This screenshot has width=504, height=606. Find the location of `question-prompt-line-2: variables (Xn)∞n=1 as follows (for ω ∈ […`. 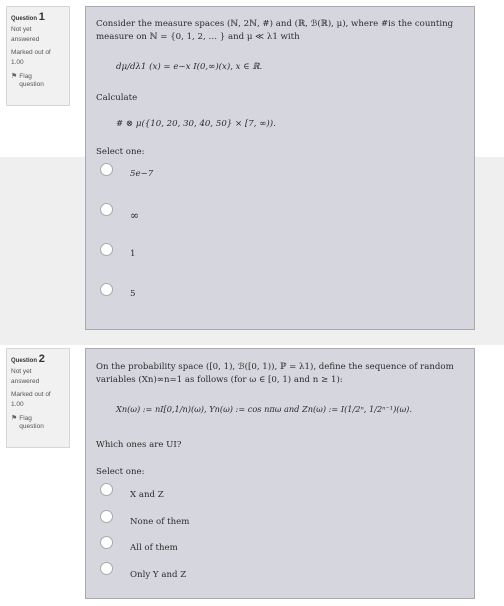

question-prompt-line-2: variables (Xn)∞n=1 as follows (for ω ∈ [… is located at coordinates (219, 380).